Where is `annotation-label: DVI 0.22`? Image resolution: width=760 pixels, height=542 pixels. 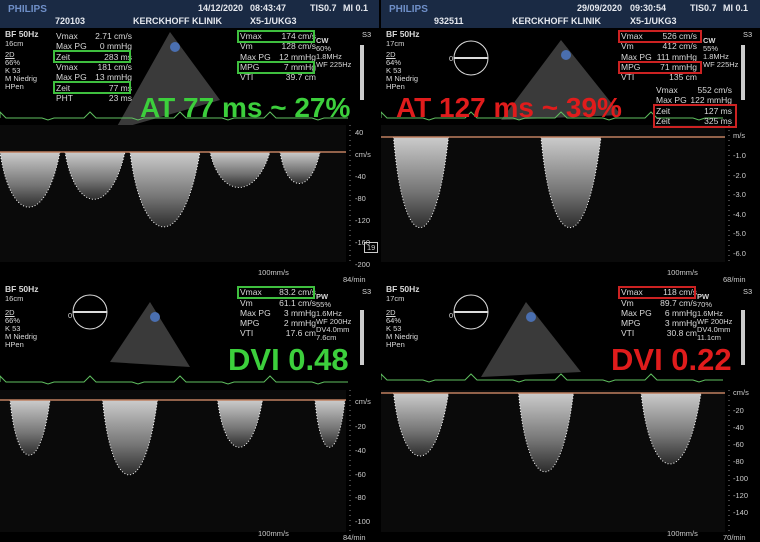 annotation-label: DVI 0.22 is located at coordinates (671, 359).